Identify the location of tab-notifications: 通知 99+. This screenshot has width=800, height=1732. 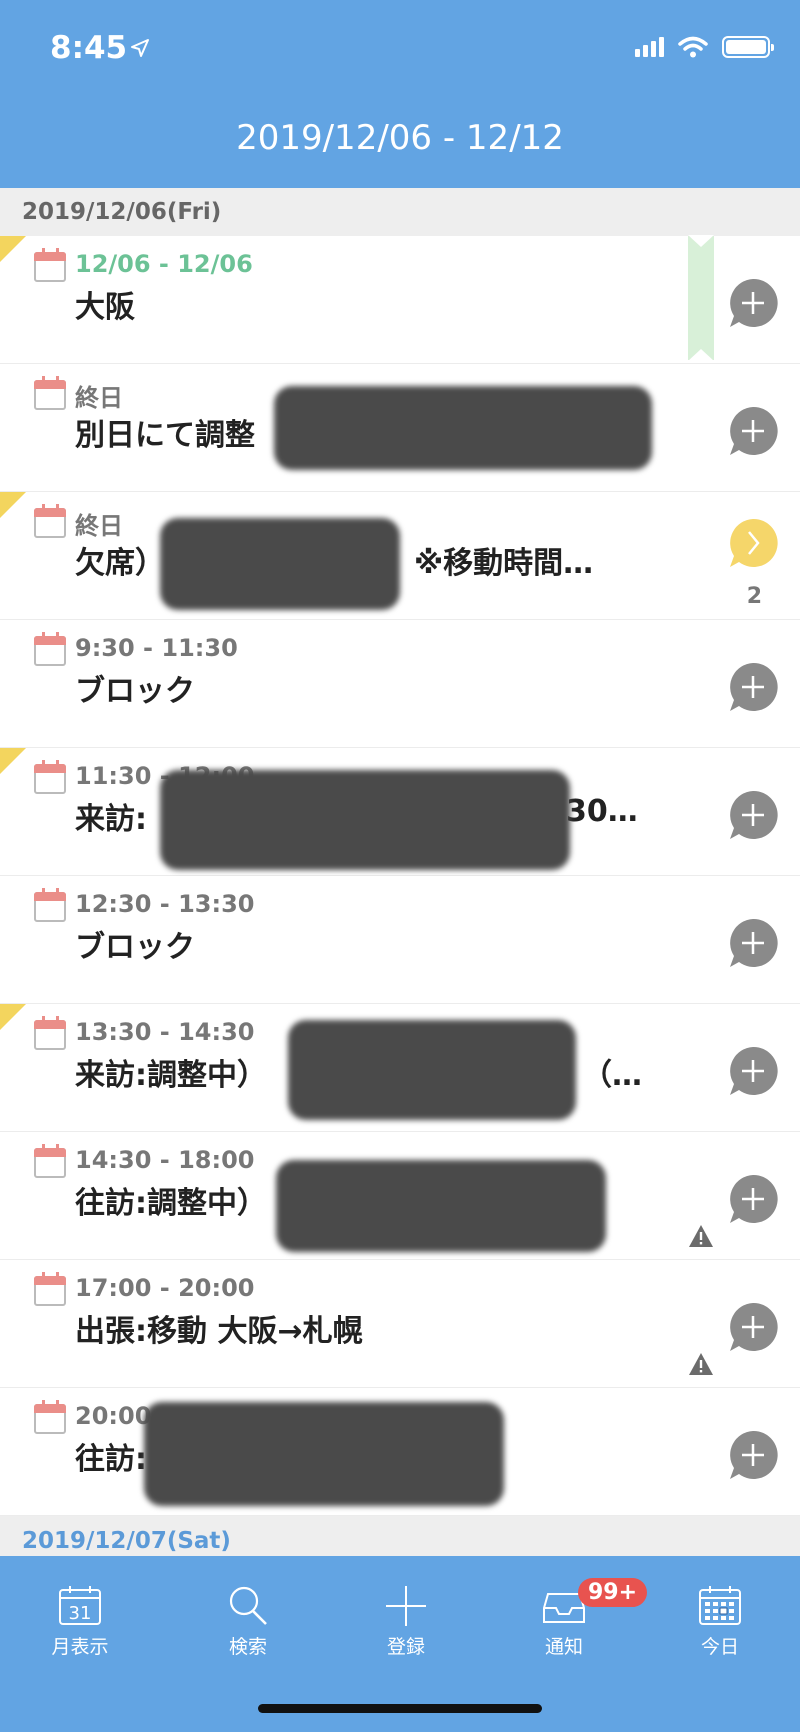
(571, 1618).